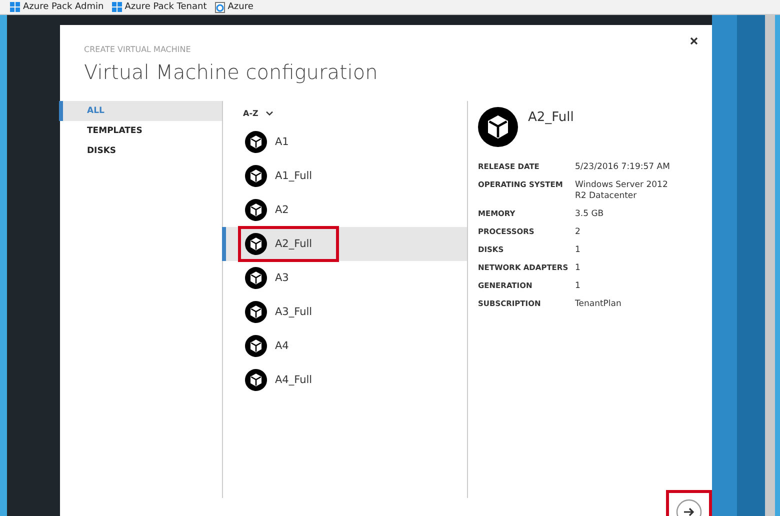  What do you see at coordinates (140, 131) in the screenshot?
I see `filter-tab: TEMPLATES` at bounding box center [140, 131].